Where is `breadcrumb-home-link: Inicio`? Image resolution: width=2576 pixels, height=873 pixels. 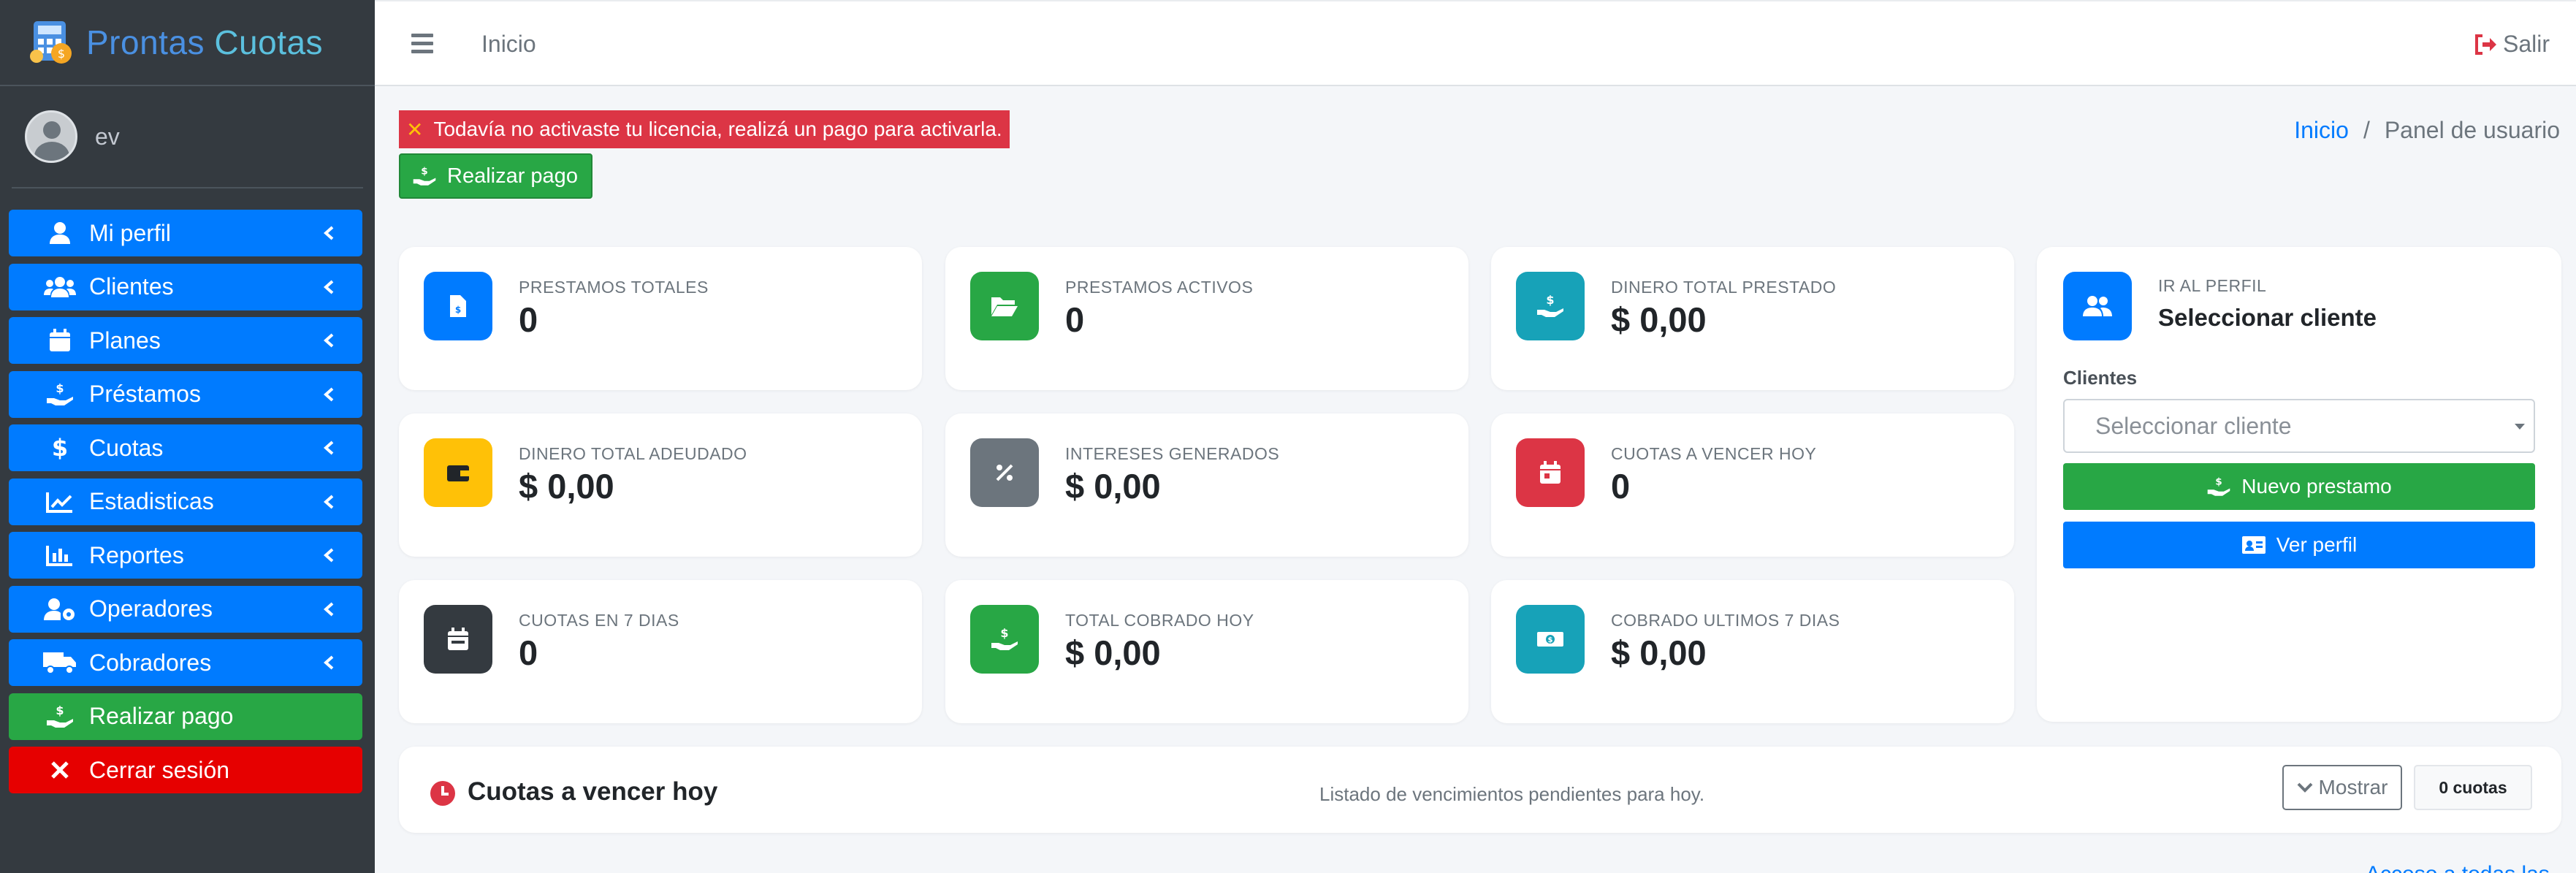
breadcrumb-home-link: Inicio is located at coordinates (2321, 130).